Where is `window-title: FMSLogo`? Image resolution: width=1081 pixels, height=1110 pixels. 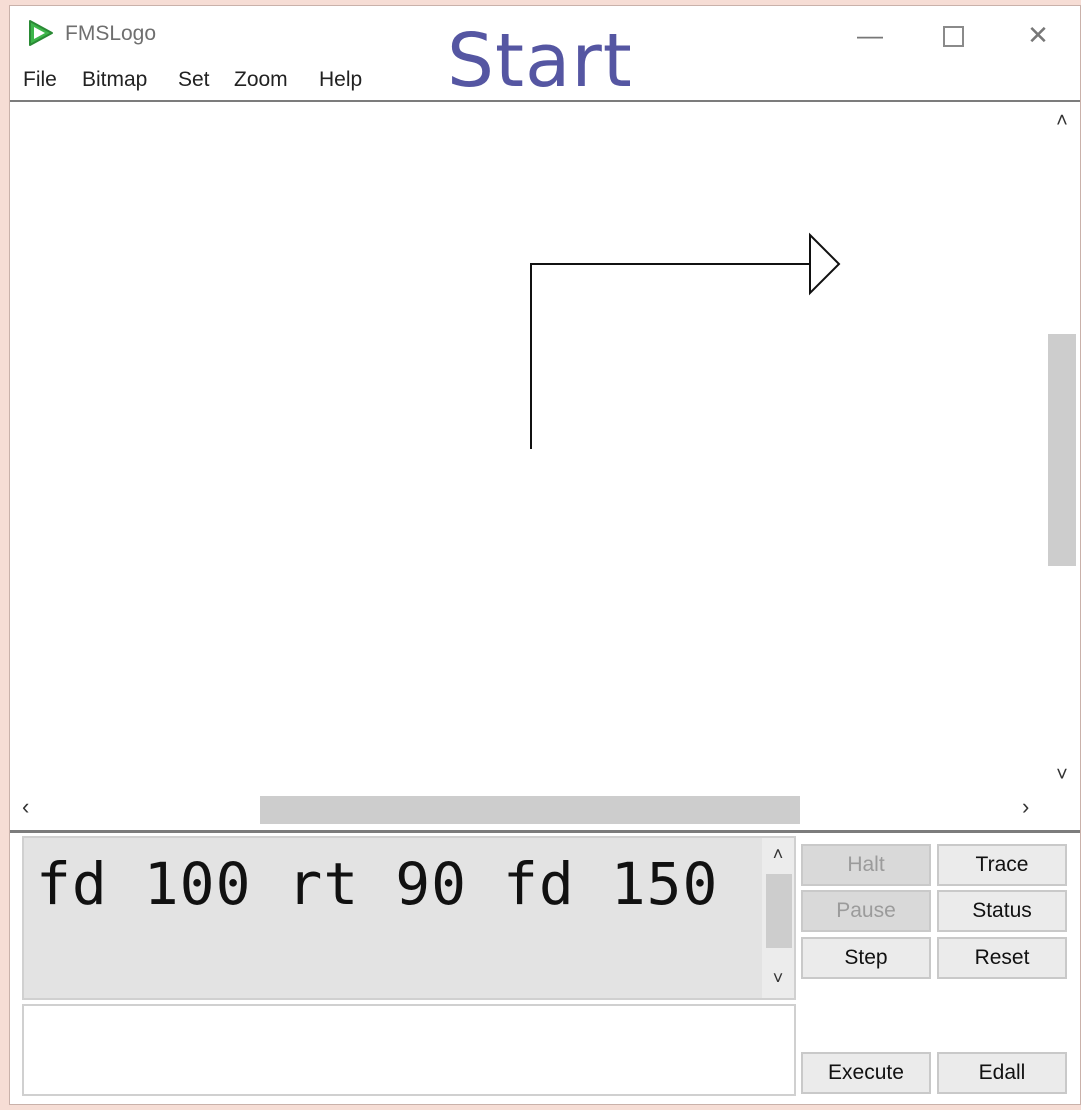
window-title: FMSLogo is located at coordinates (111, 33).